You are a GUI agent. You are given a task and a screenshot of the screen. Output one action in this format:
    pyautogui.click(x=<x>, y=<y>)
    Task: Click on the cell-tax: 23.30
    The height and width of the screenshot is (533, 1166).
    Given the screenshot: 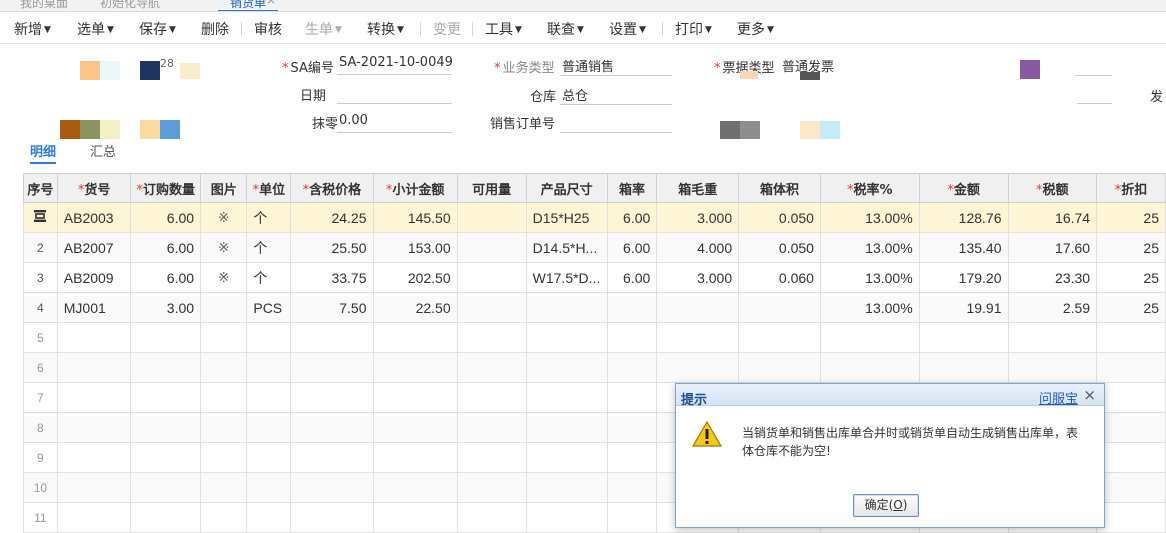 What is the action you would take?
    pyautogui.click(x=1052, y=277)
    